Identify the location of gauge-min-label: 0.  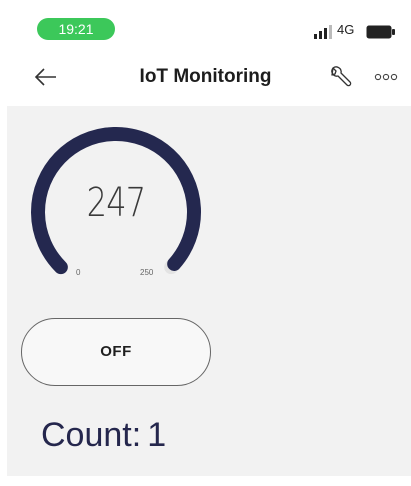
(78, 272).